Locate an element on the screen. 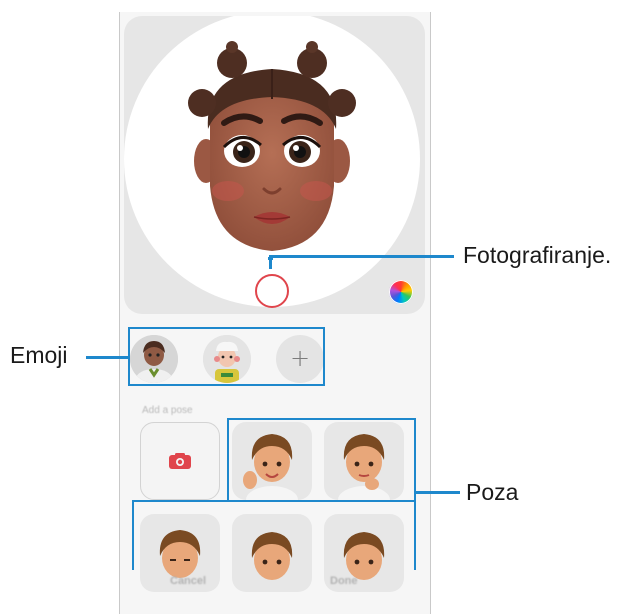 Image resolution: width=641 pixels, height=614 pixels. bottom-action-bar: Cancel Done is located at coordinates (275, 587).